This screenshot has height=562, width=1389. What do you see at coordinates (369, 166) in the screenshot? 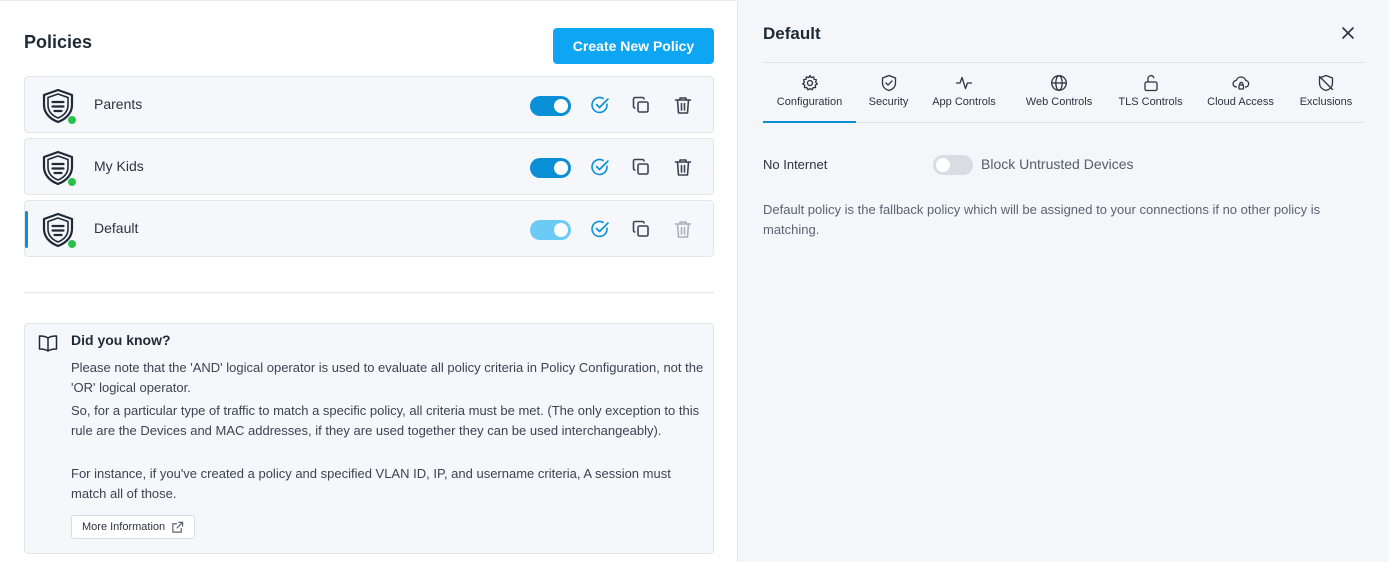
I see `policy-row-my-kids: My Kids` at bounding box center [369, 166].